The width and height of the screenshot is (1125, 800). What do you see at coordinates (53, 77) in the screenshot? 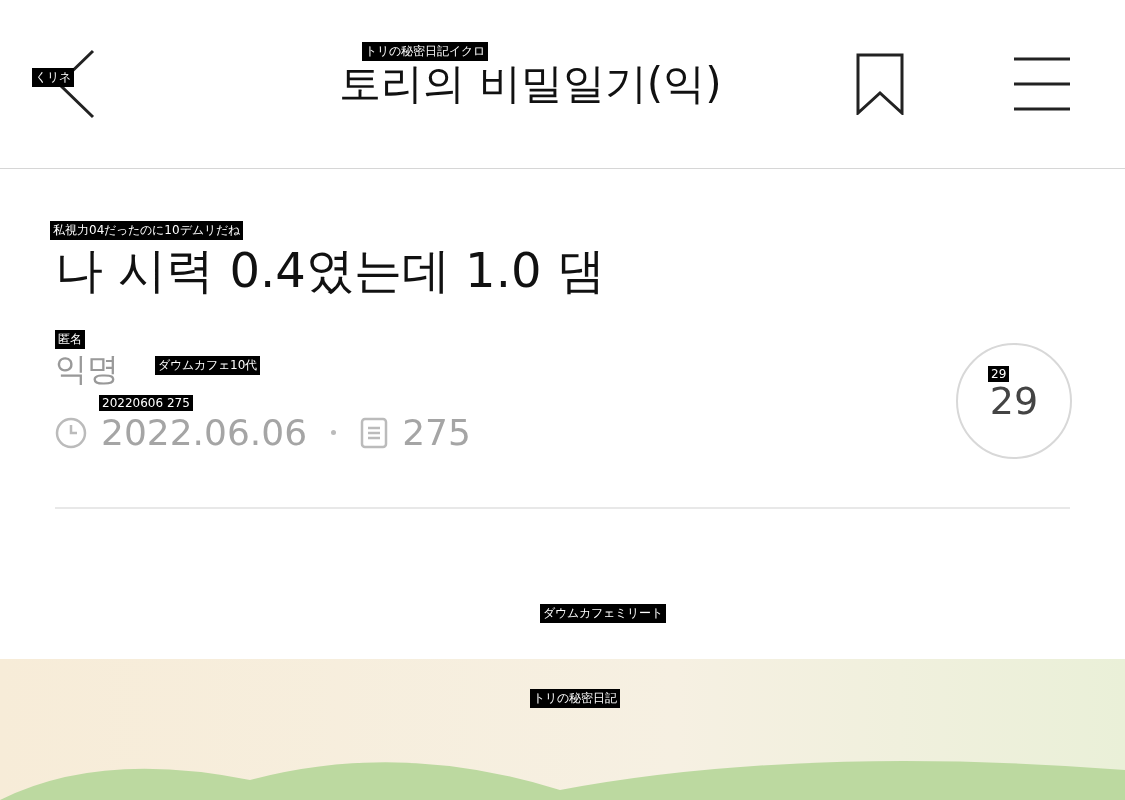
I see `translation-label: くリネ` at bounding box center [53, 77].